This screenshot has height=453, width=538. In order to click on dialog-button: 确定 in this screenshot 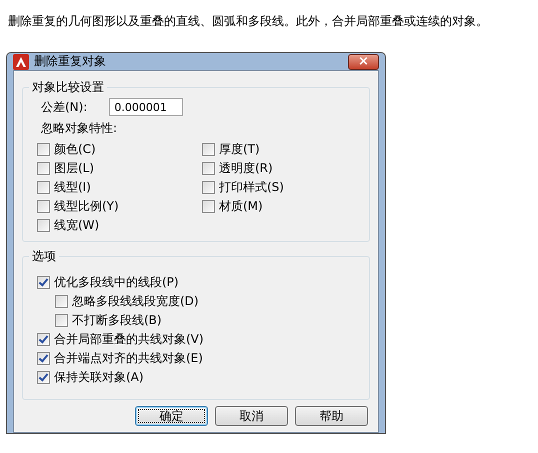, I will do `click(171, 416)`.